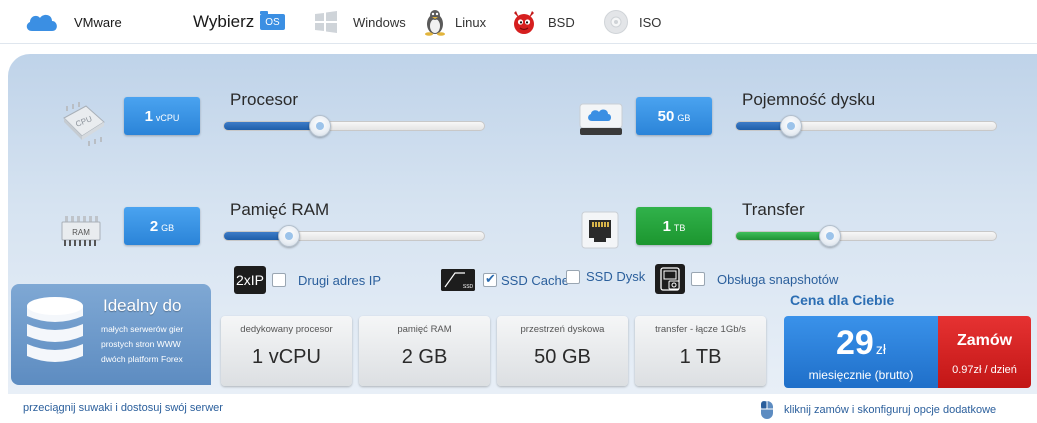 The image size is (1037, 423). What do you see at coordinates (286, 357) in the screenshot?
I see `spec-value: 1 vCPU` at bounding box center [286, 357].